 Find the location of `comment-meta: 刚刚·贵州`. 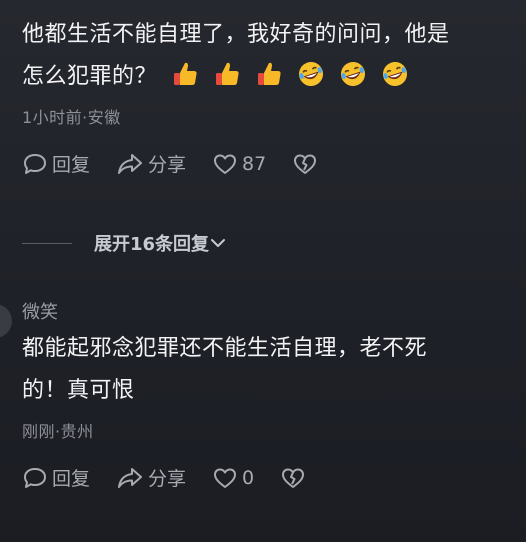

comment-meta: 刚刚·贵州 is located at coordinates (58, 431).